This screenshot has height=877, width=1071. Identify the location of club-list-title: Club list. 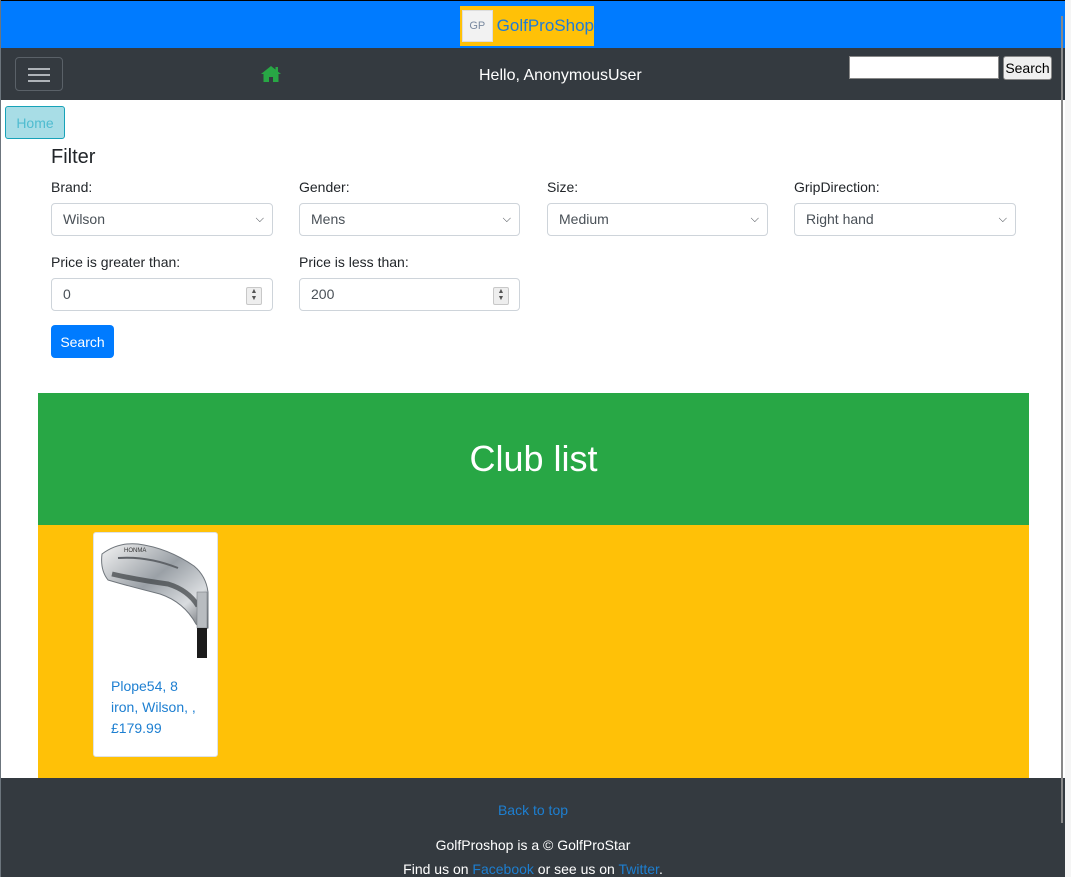
(533, 458).